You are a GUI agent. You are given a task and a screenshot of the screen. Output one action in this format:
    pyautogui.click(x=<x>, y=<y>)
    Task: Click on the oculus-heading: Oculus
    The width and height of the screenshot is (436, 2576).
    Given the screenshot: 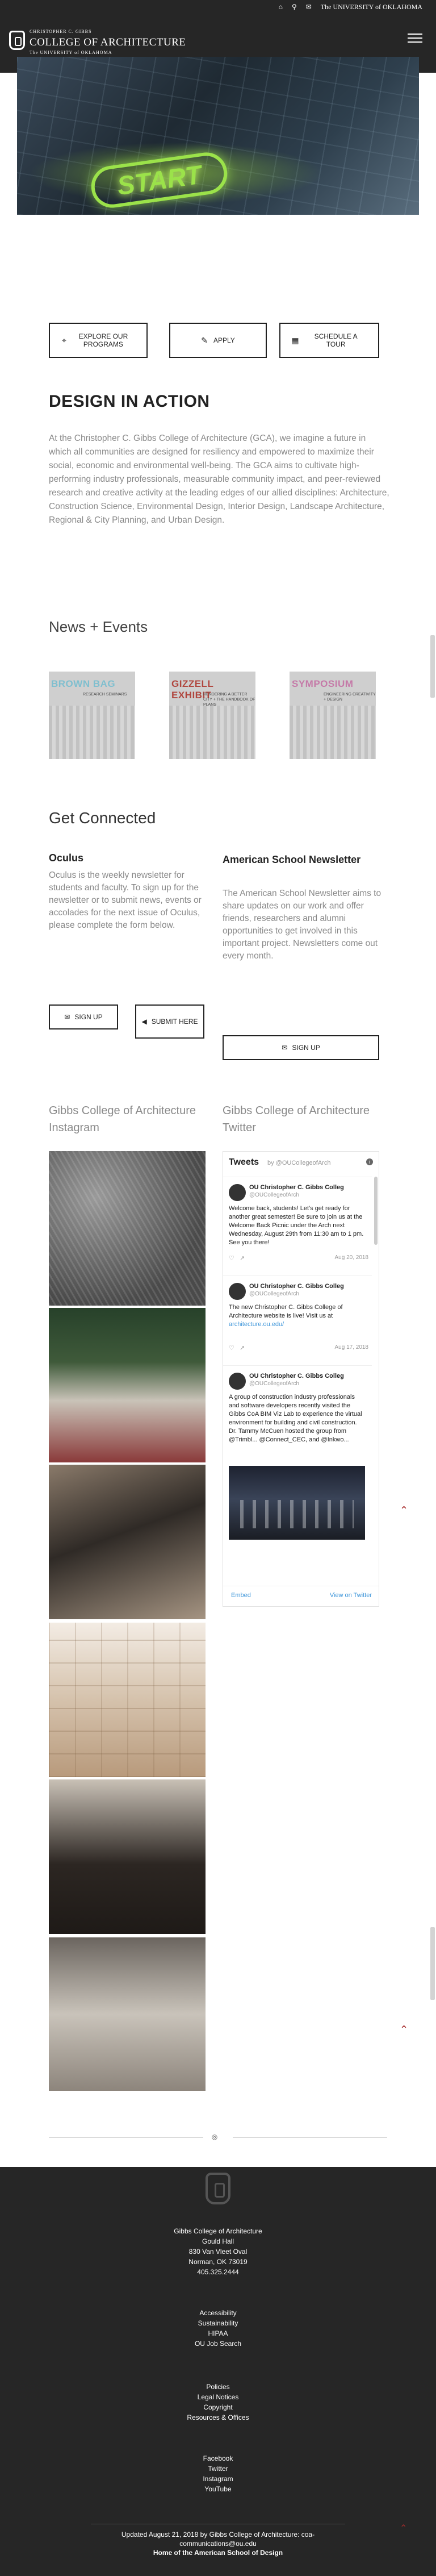 What is the action you would take?
    pyautogui.click(x=66, y=858)
    